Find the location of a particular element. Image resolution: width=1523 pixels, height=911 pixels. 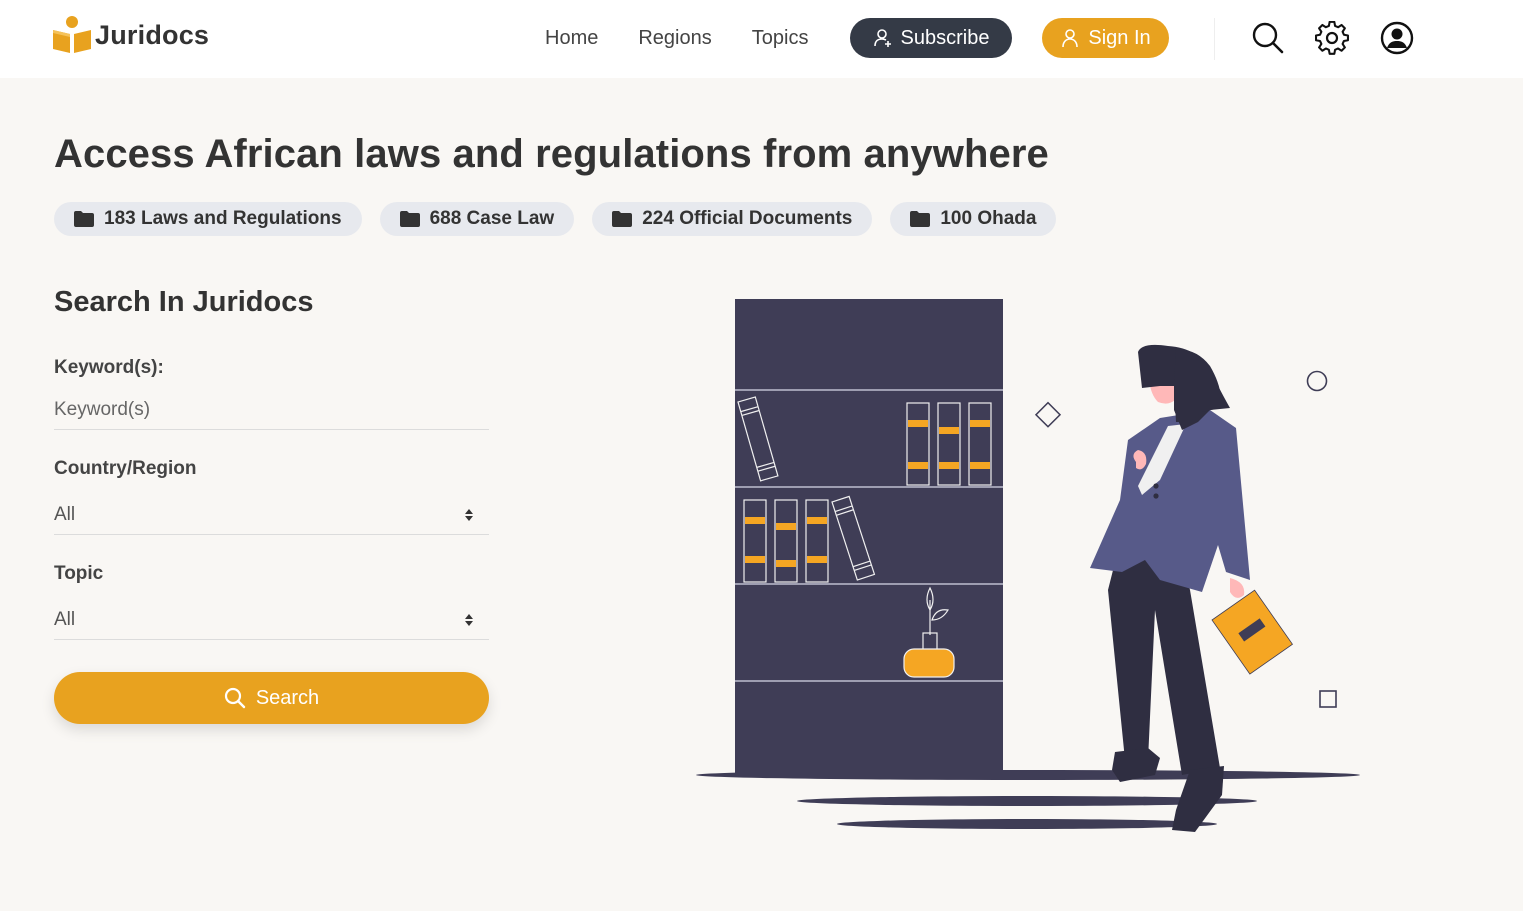

nav-topics-link: Topics is located at coordinates (780, 38).